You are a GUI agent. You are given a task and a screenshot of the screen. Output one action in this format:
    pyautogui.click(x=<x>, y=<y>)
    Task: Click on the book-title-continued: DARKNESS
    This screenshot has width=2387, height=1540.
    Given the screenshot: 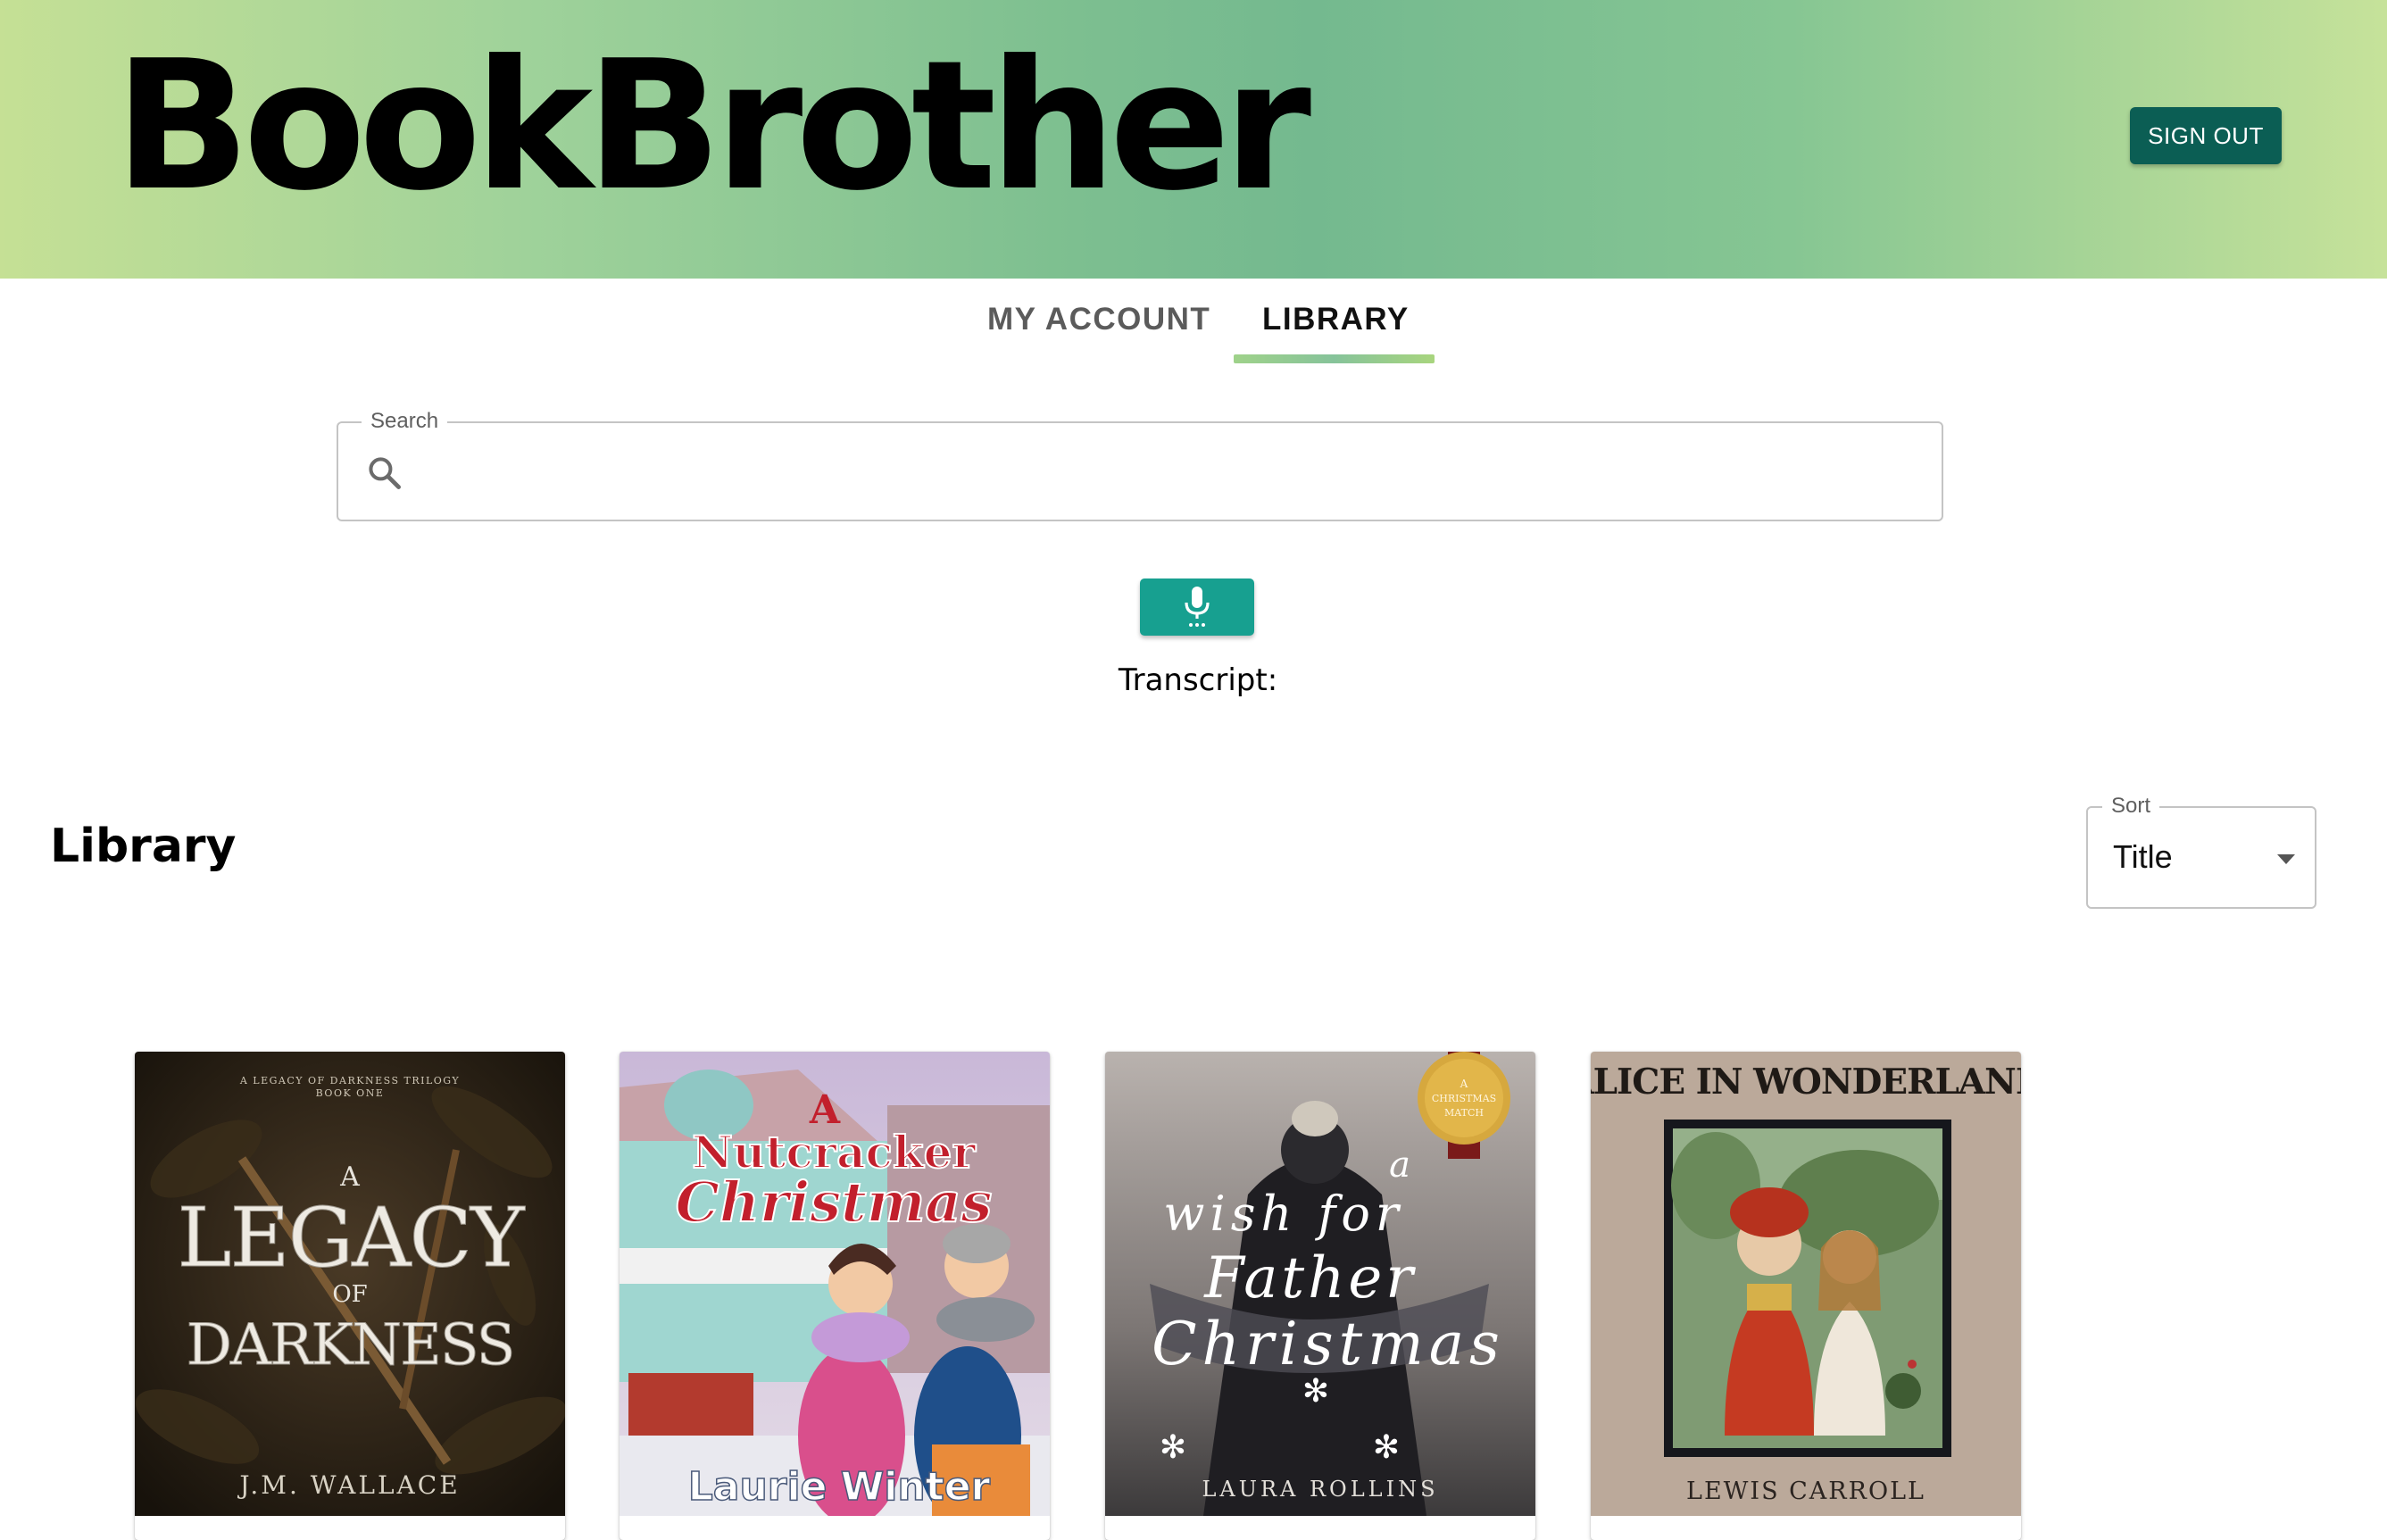 What is the action you would take?
    pyautogui.click(x=350, y=1345)
    